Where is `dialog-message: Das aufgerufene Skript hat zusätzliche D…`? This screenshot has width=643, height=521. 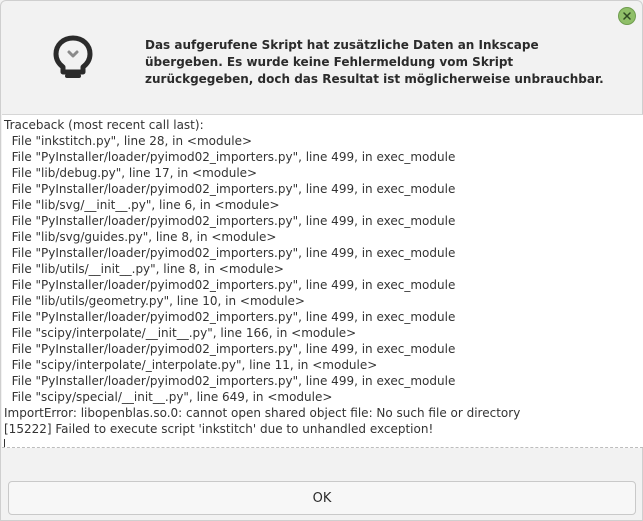
dialog-message: Das aufgerufene Skript hat zusätzliche D… is located at coordinates (374, 62).